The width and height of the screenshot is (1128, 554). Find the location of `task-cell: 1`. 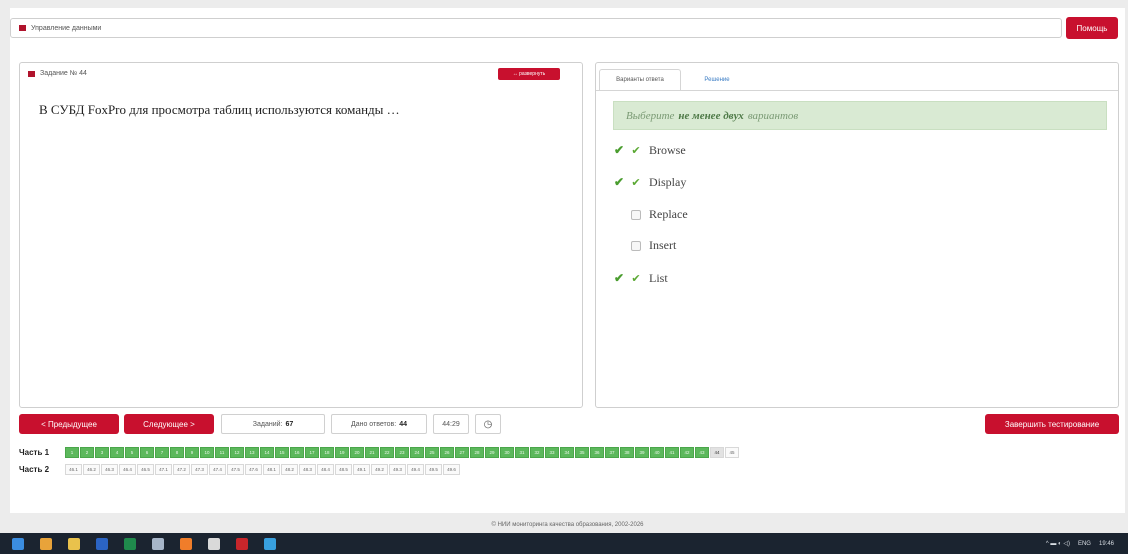

task-cell: 1 is located at coordinates (72, 452).